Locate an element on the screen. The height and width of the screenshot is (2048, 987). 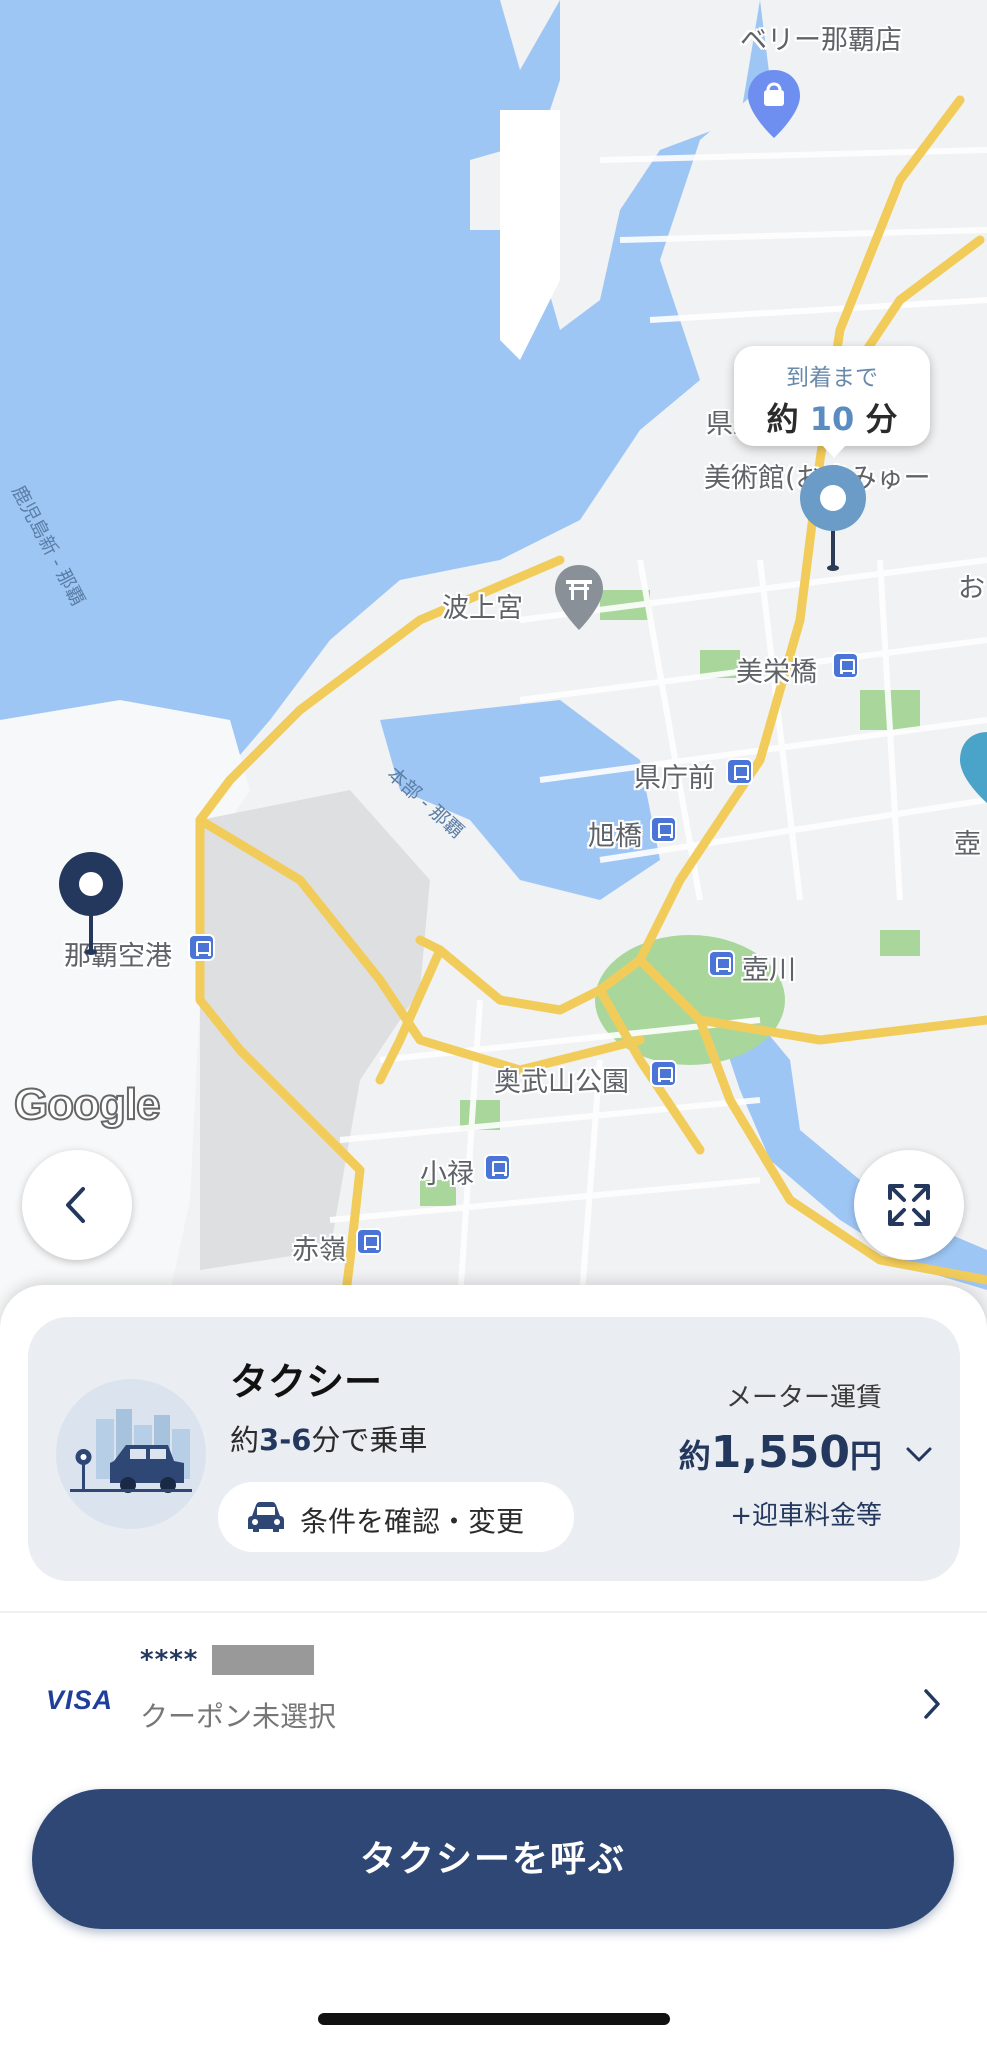
expand-icon is located at coordinates (909, 1205).